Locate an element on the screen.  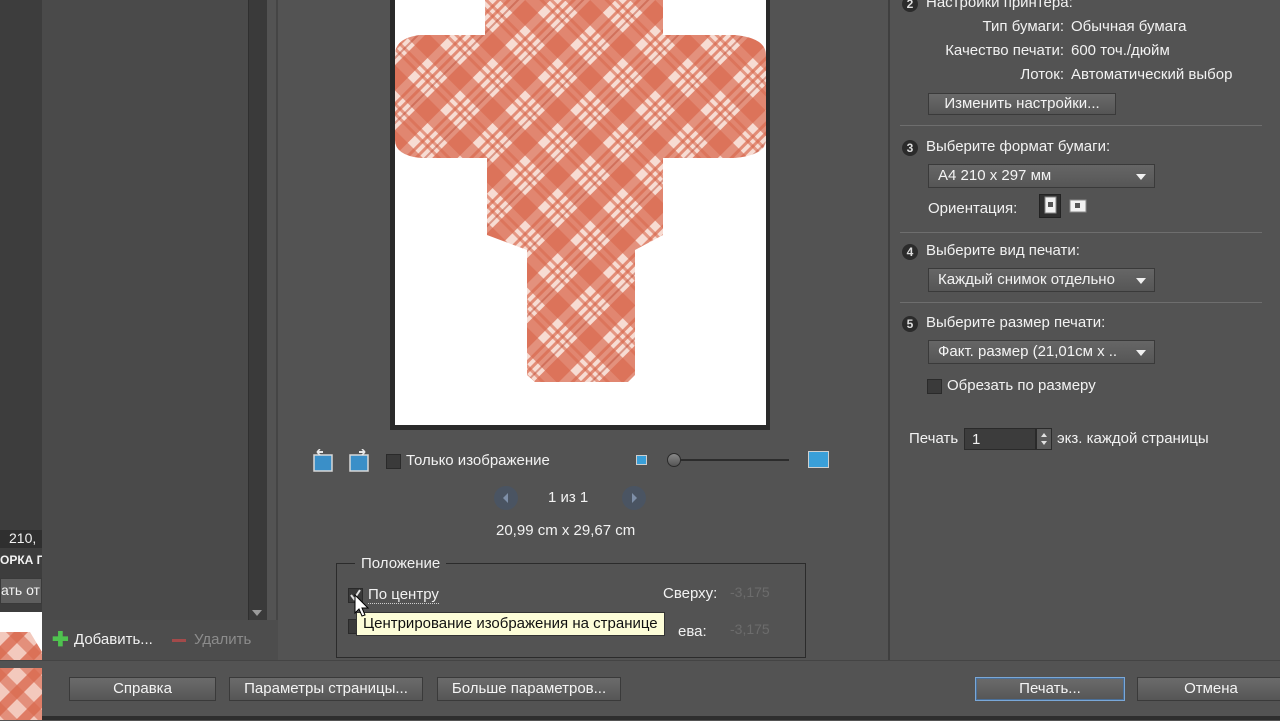
paper-type-value: Обычная бумага is located at coordinates (1129, 26).